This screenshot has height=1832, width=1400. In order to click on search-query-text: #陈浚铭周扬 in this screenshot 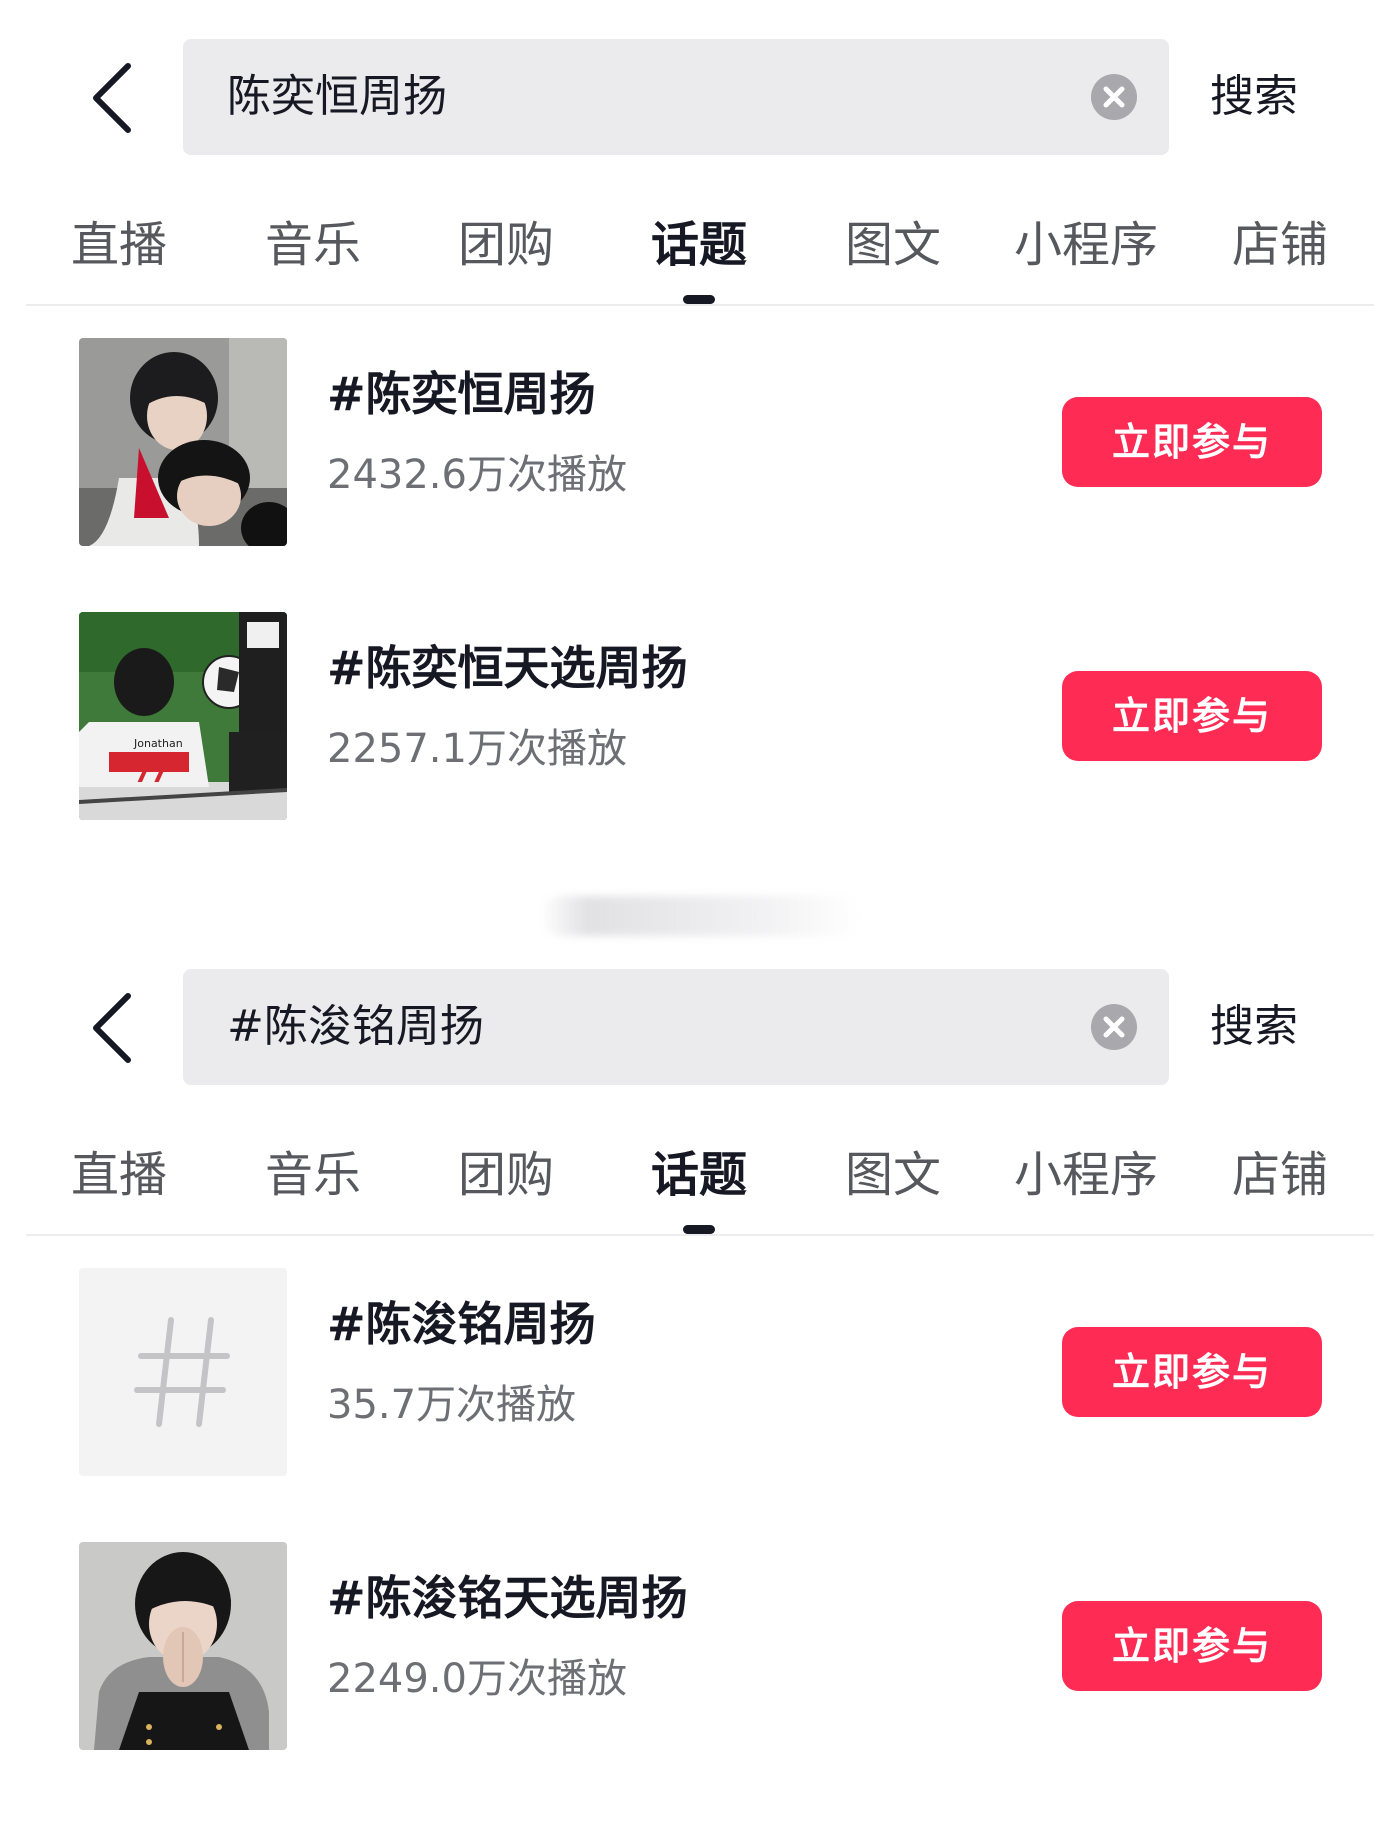, I will do `click(355, 1026)`.